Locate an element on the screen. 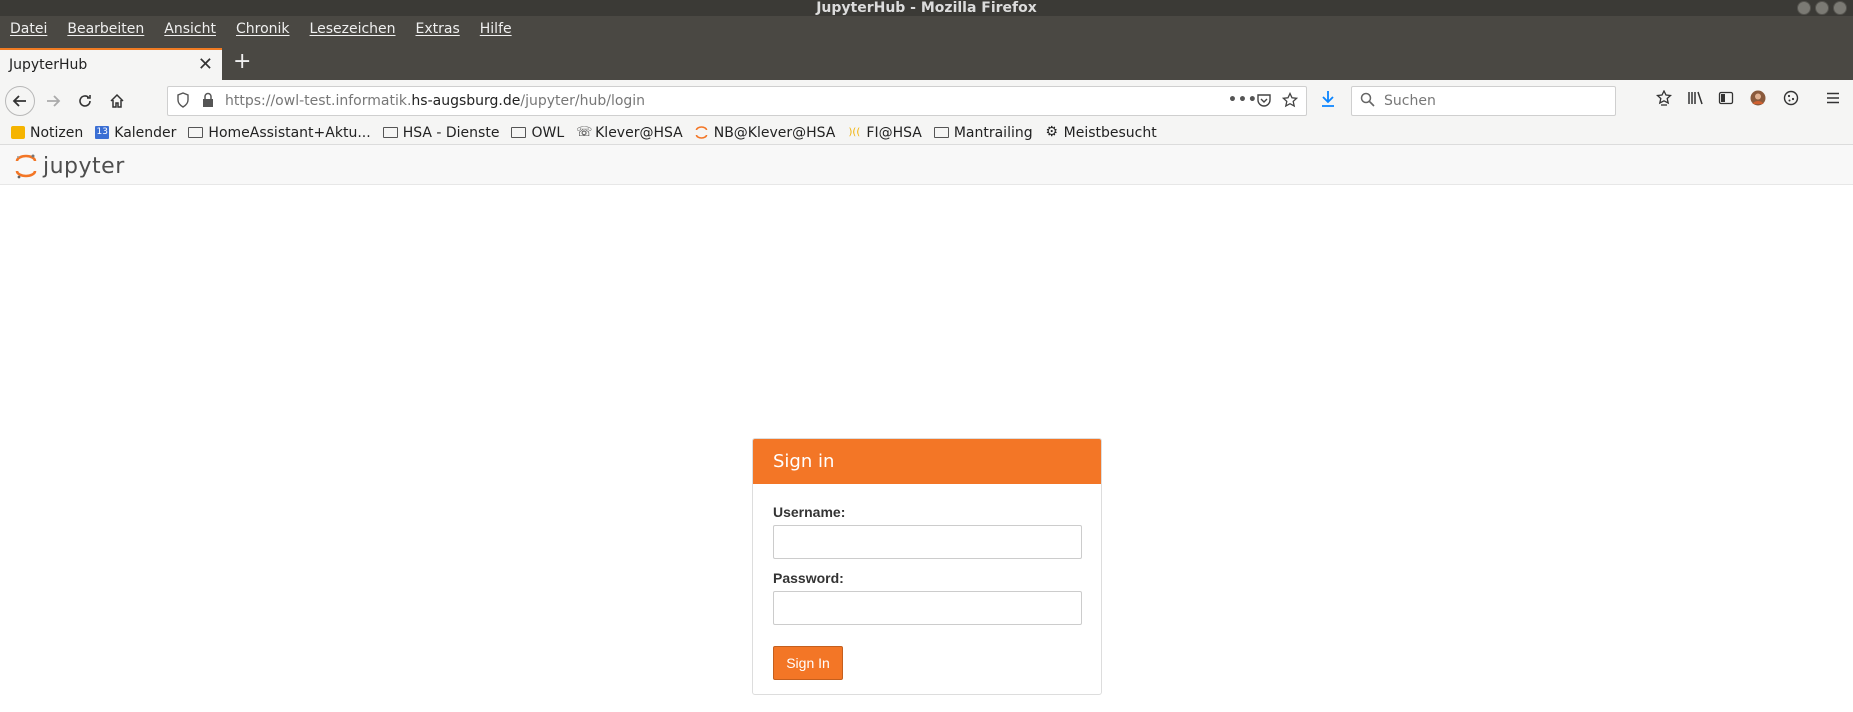  jupyter-icon is located at coordinates (702, 132).